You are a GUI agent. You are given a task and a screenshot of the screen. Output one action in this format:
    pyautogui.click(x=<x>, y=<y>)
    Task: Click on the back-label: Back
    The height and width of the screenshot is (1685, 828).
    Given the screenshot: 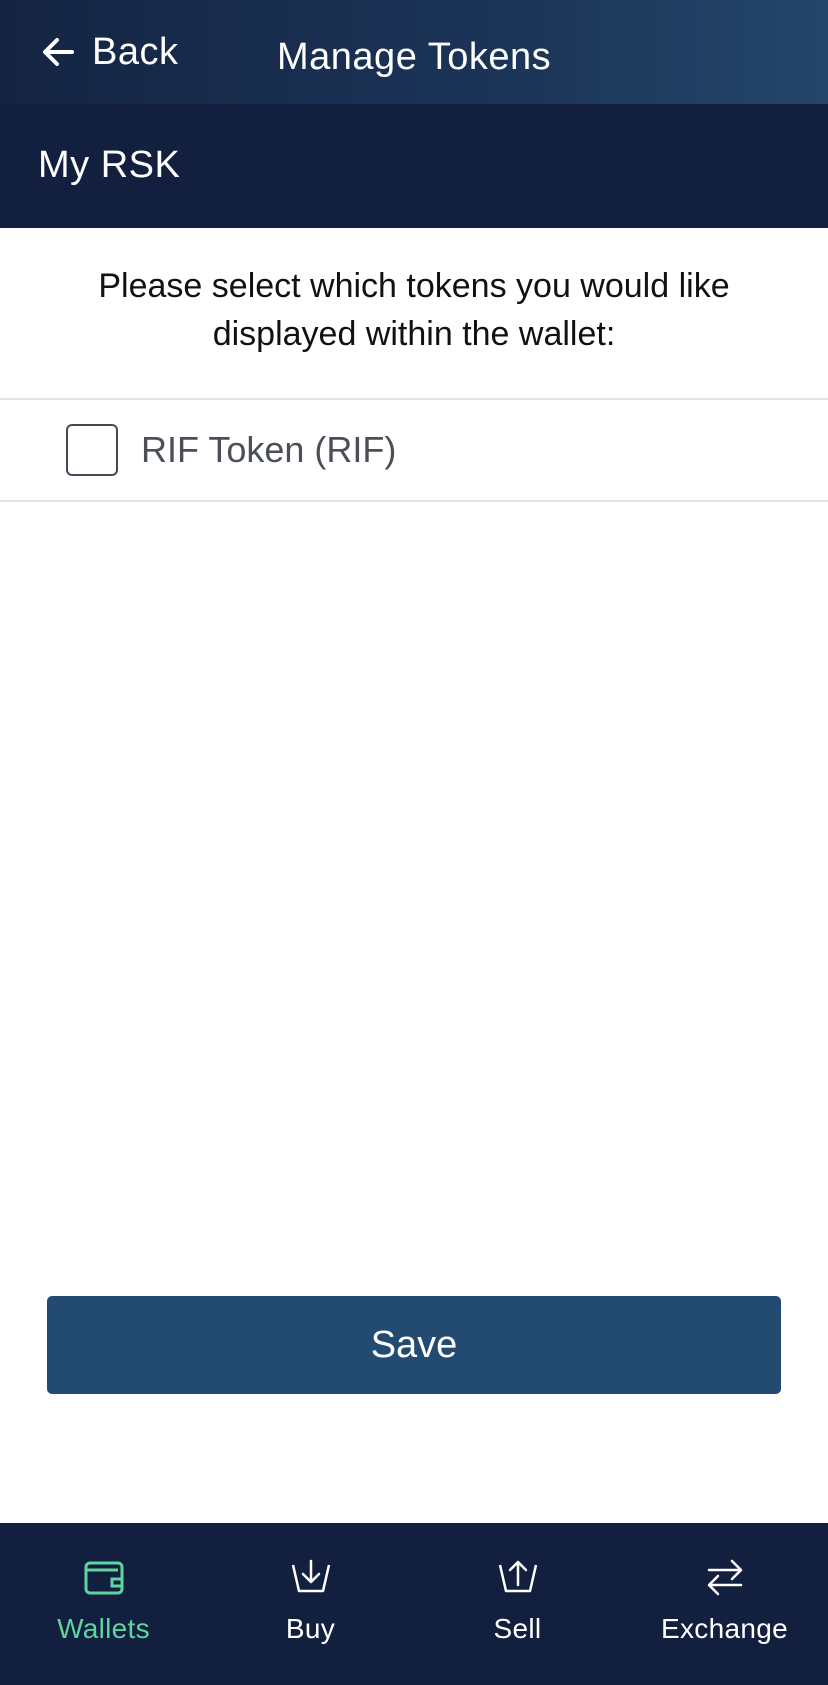 What is the action you would take?
    pyautogui.click(x=135, y=51)
    